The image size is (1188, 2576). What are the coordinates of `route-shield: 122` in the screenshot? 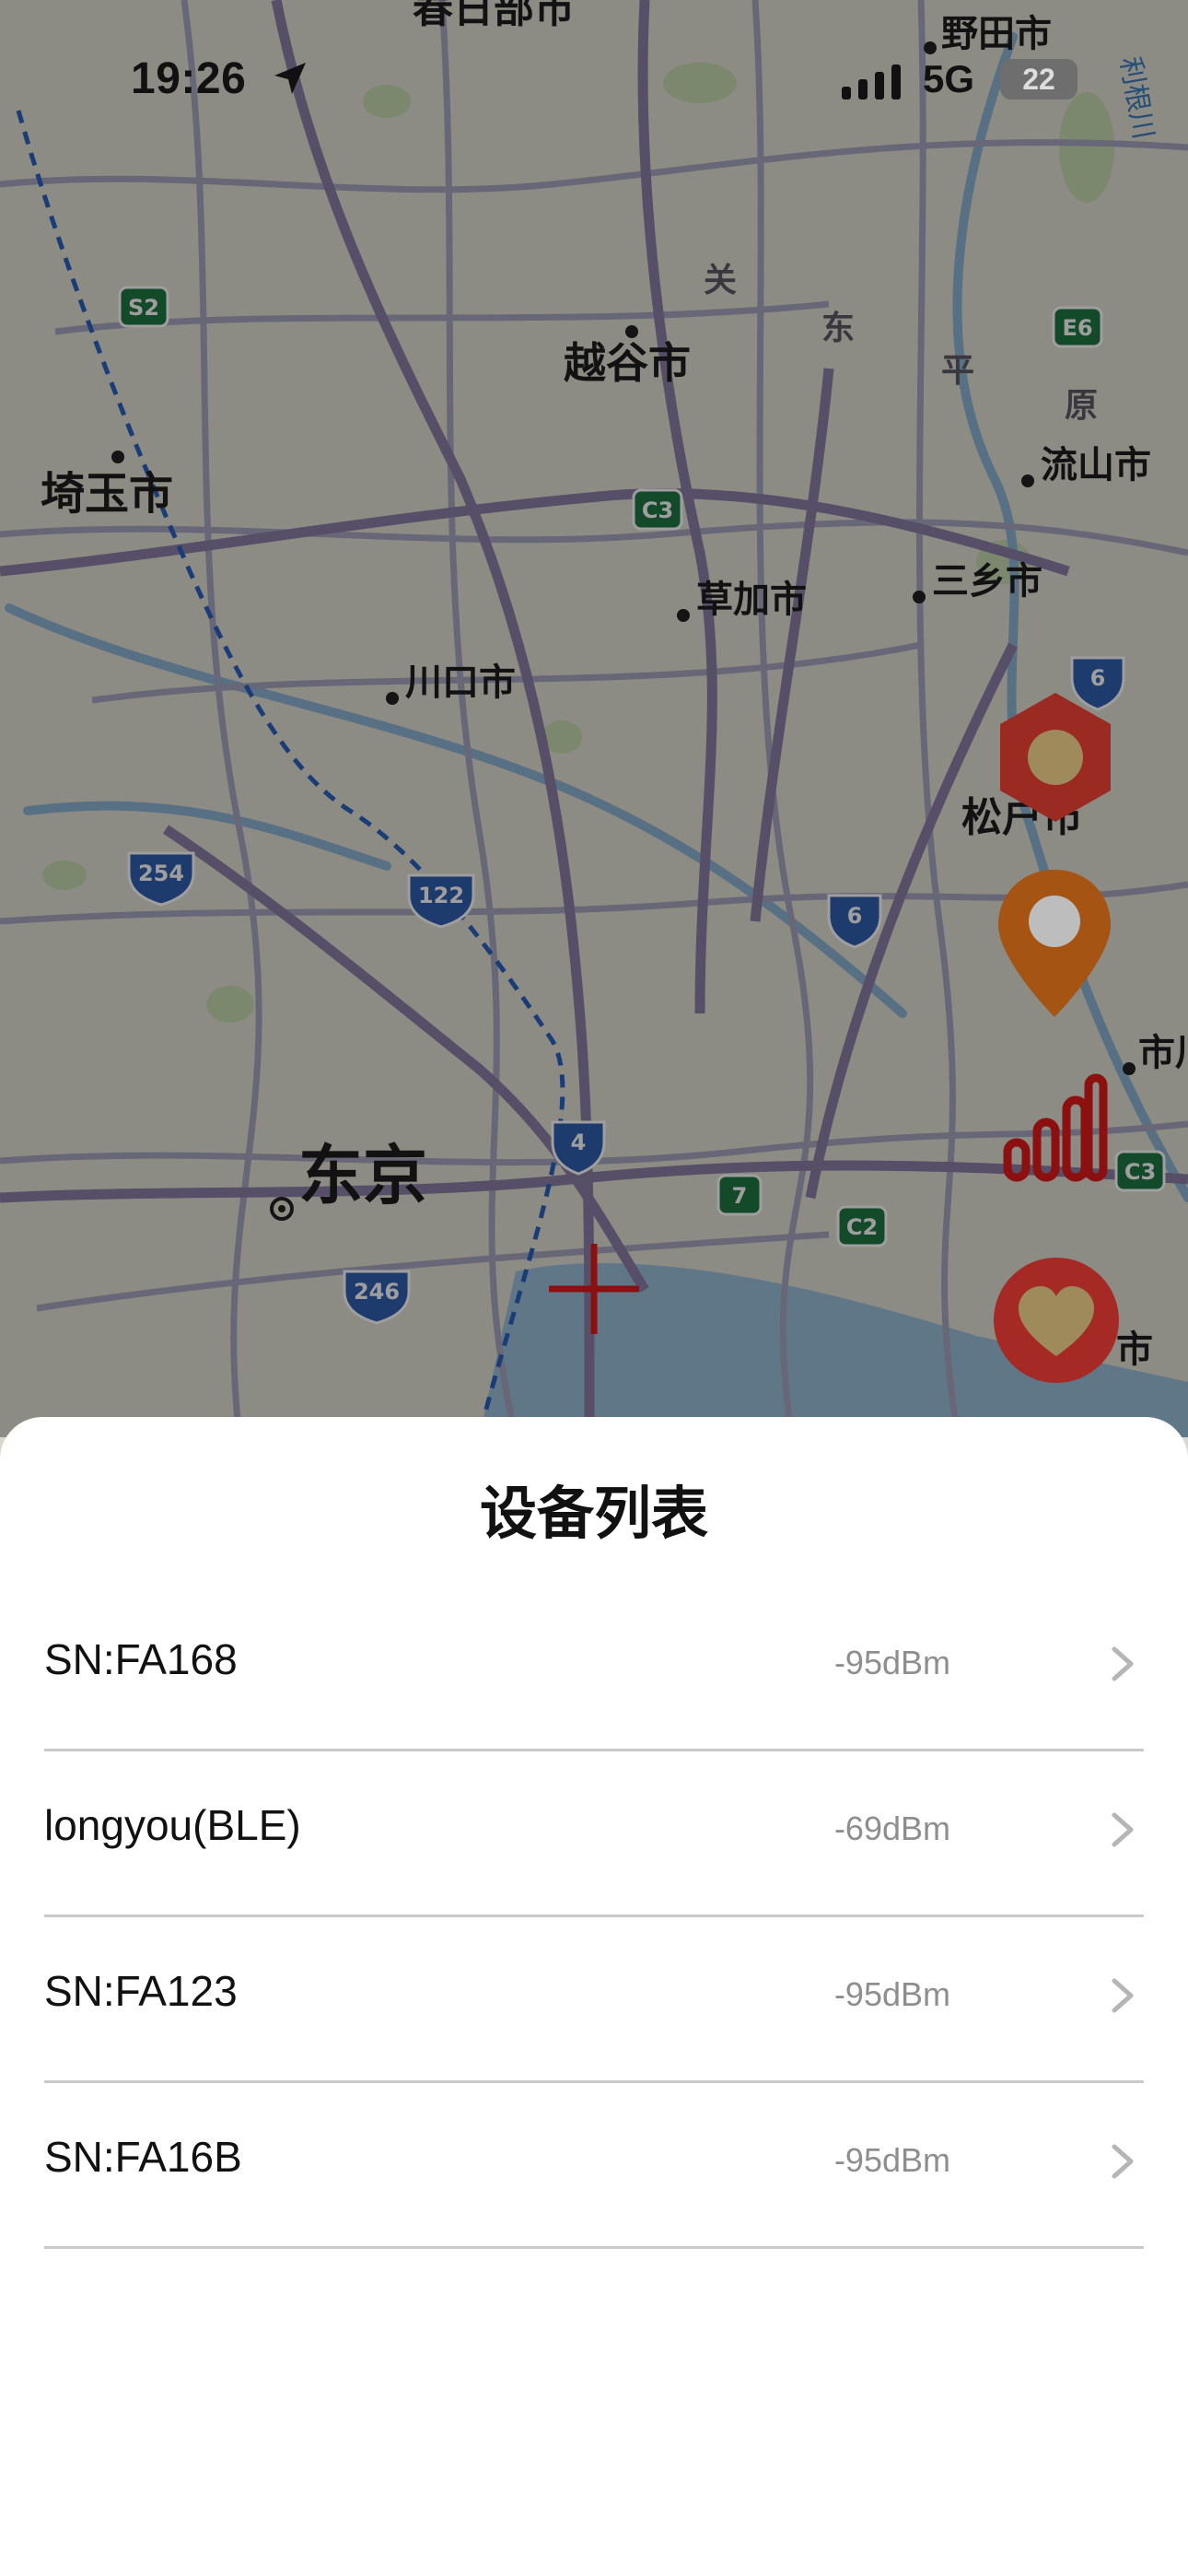 It's located at (441, 895).